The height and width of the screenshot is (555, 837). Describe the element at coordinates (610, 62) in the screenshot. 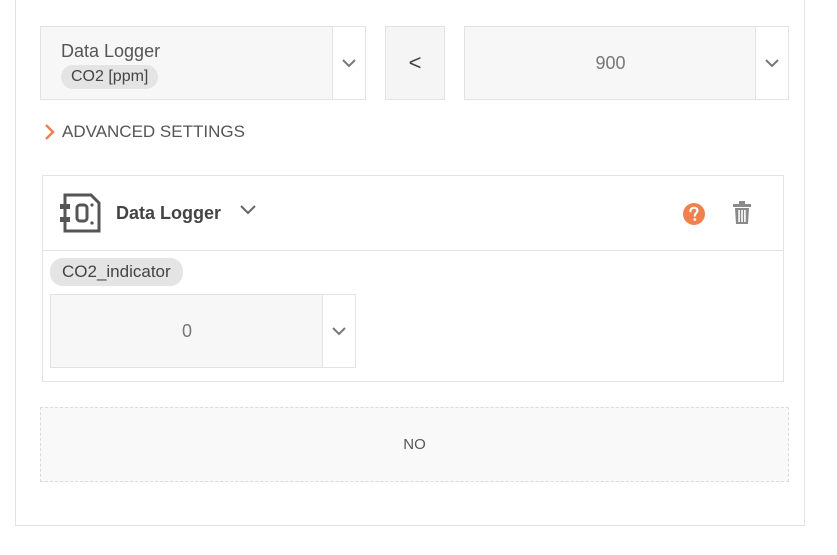

I see `threshold-value: 900` at that location.